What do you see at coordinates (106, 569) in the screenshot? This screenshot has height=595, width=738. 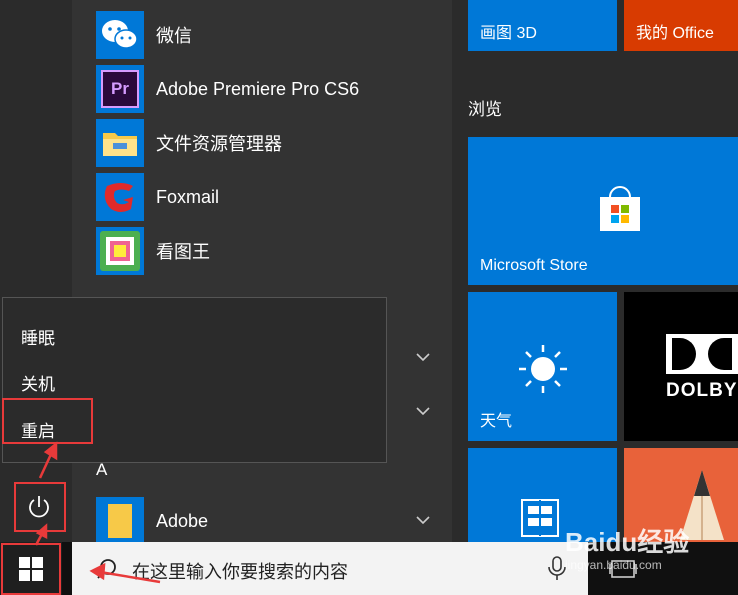 I see `search-icon` at bounding box center [106, 569].